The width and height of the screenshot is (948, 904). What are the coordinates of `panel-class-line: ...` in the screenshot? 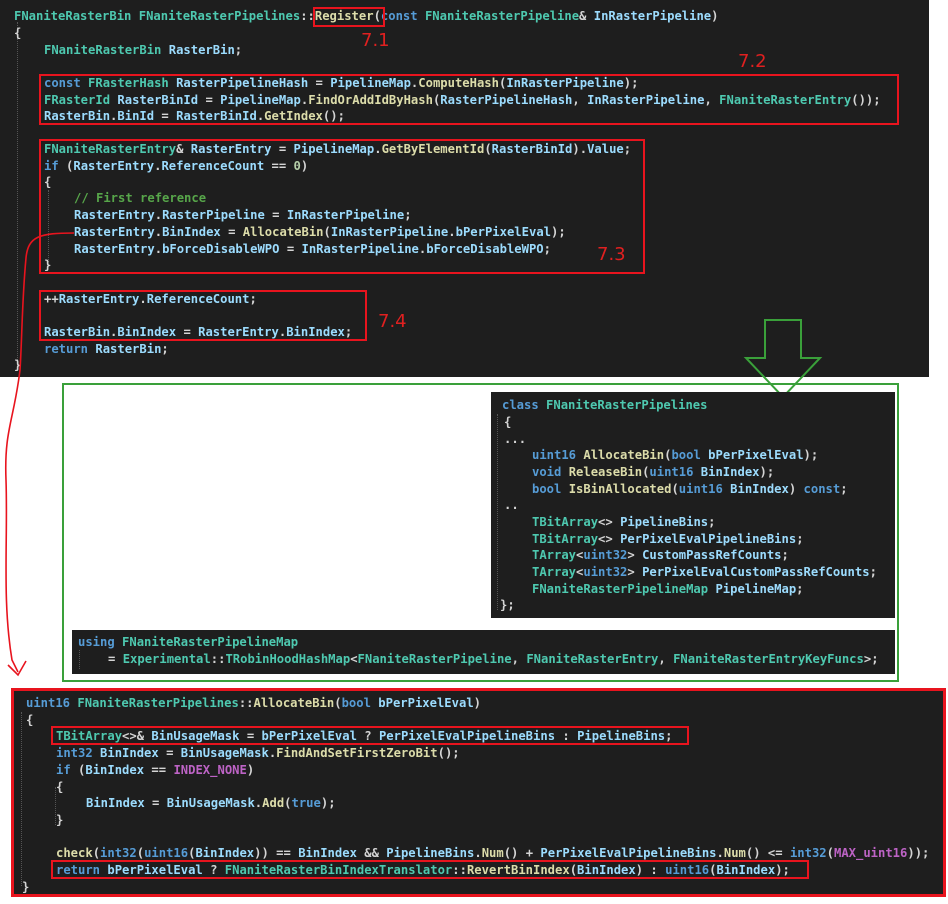 It's located at (515, 439).